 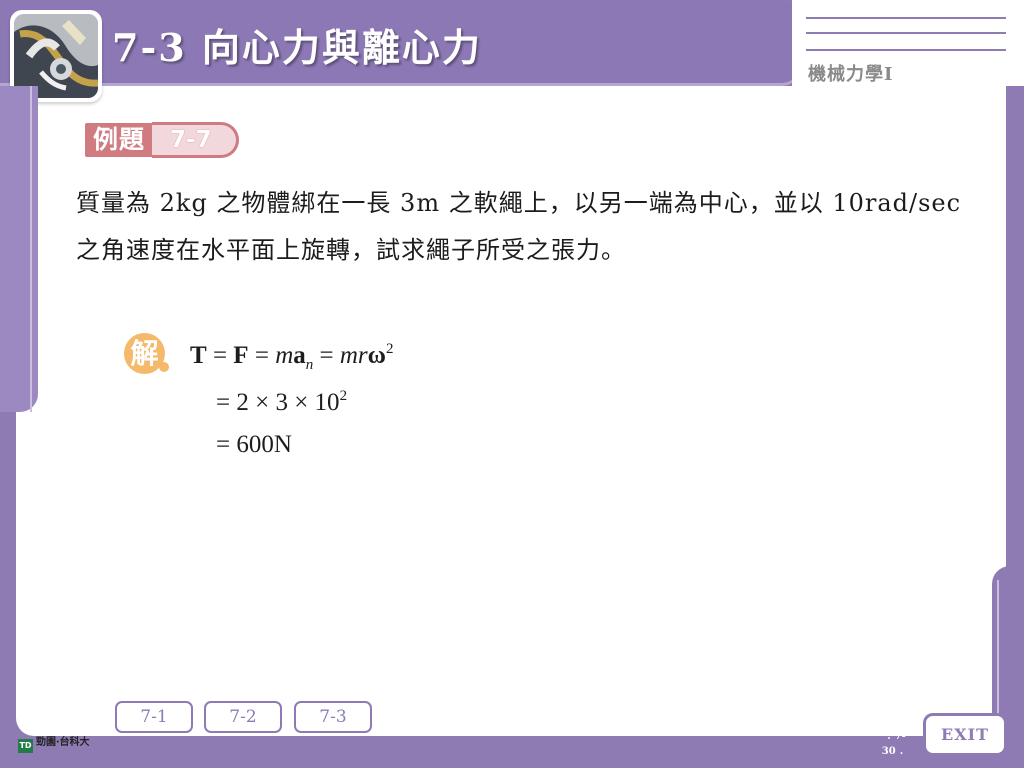 What do you see at coordinates (284, 355) in the screenshot?
I see `mass-symbol: m` at bounding box center [284, 355].